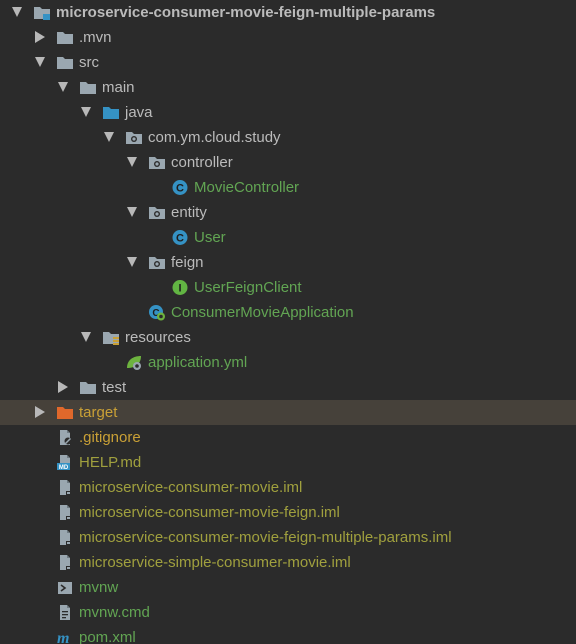  Describe the element at coordinates (288, 212) in the screenshot. I see `tree-item: entity` at that location.